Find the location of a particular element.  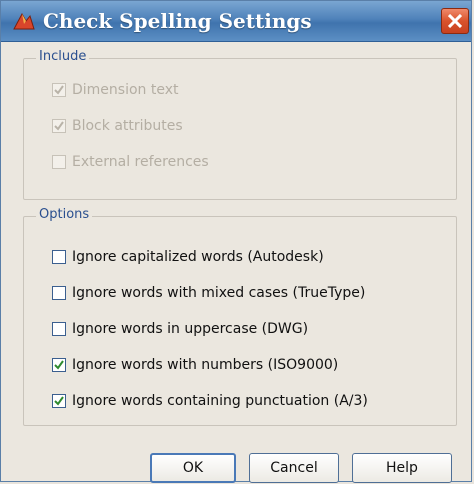

include-group-label: Include is located at coordinates (63, 56).